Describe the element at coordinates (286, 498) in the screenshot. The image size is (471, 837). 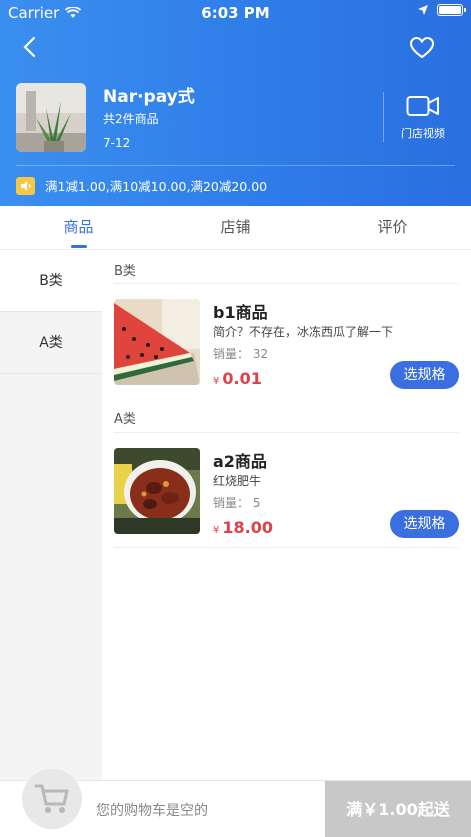
I see `product-card: a2商品 红烧肥牛 销量： 5 ¥18.00 选规格` at that location.